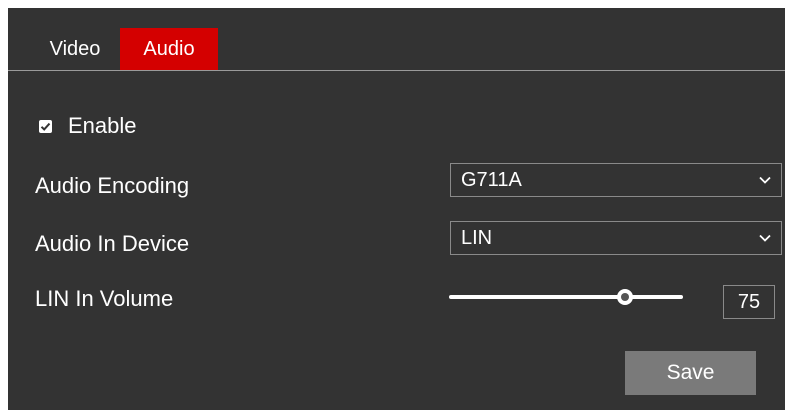 Image resolution: width=785 pixels, height=410 pixels. I want to click on audio-in-device-value: LIN, so click(477, 237).